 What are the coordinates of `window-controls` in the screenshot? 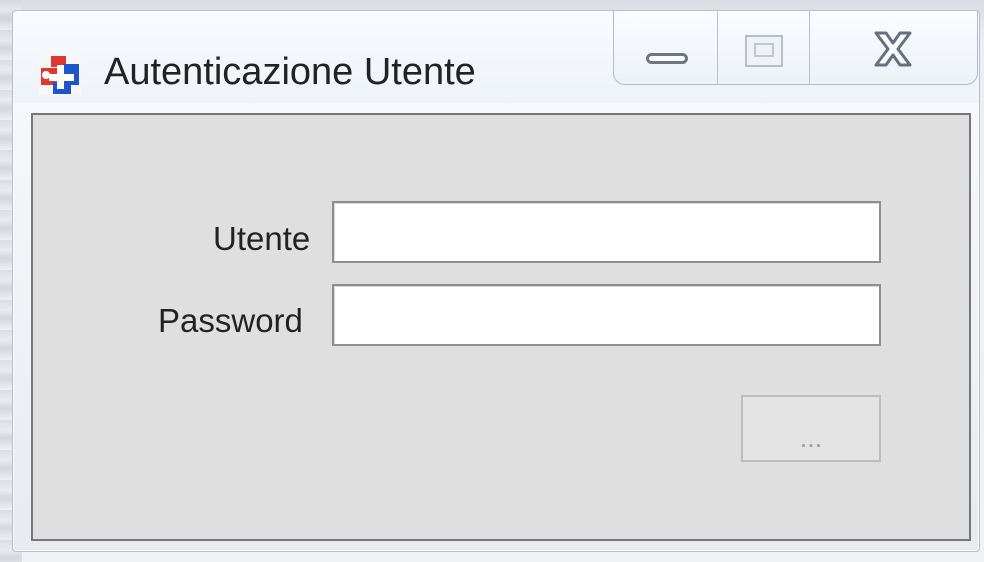 It's located at (795, 48).